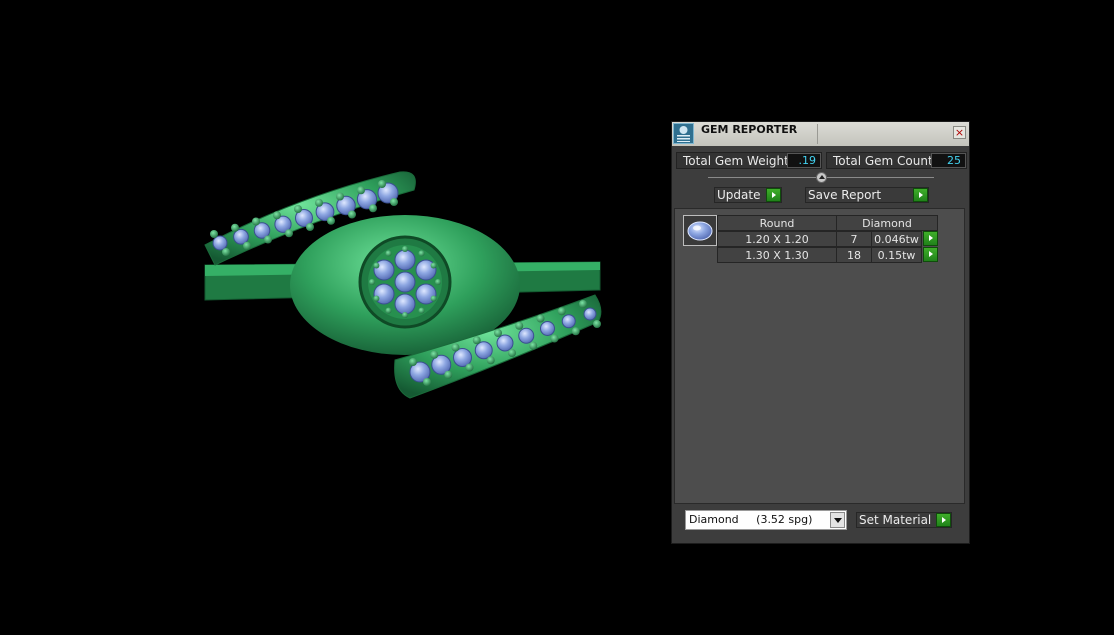 The width and height of the screenshot is (1114, 635). I want to click on collapse-arrow-icon, so click(821, 177).